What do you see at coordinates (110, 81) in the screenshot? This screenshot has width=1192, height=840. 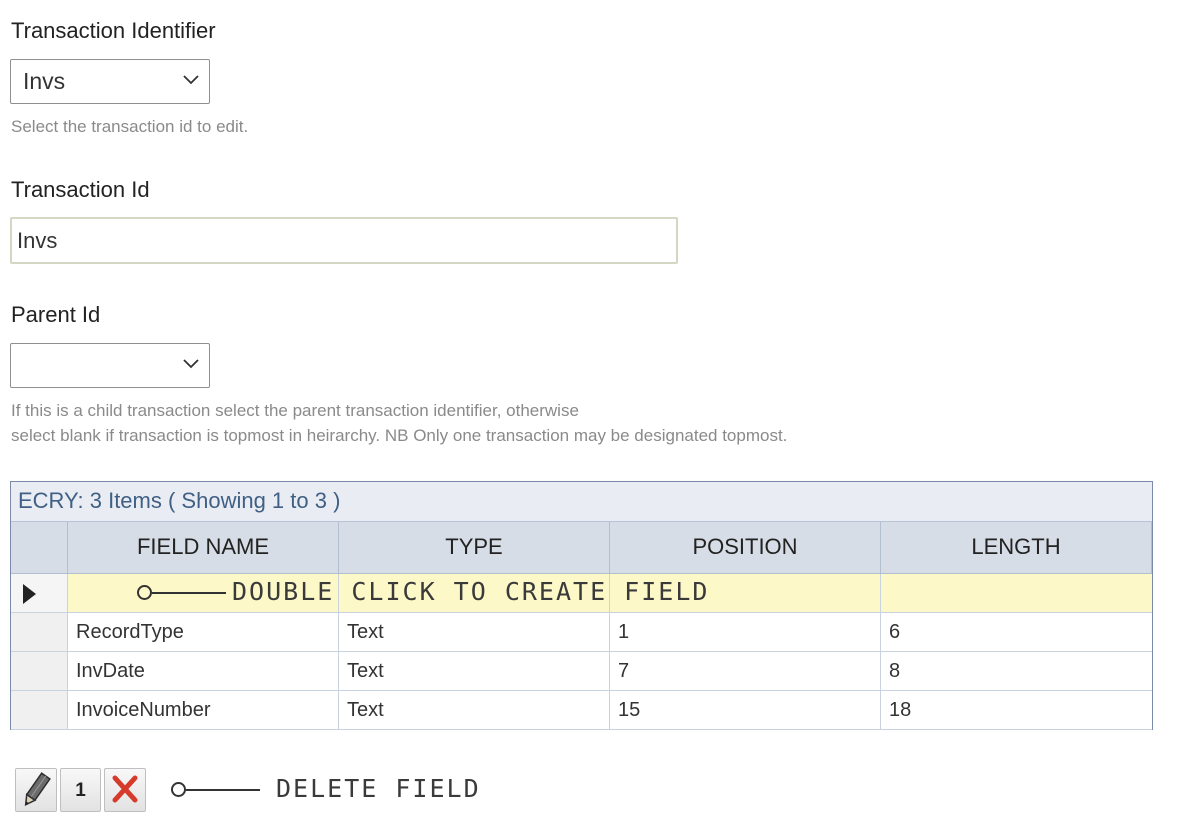 I see `transaction-identifier-select: Invs` at bounding box center [110, 81].